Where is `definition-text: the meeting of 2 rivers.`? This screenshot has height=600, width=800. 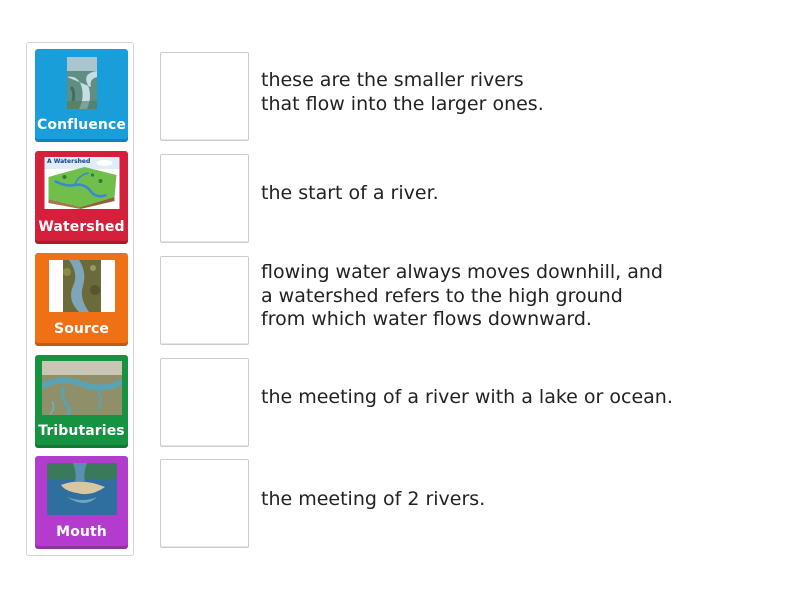
definition-text: the meeting of 2 rivers. is located at coordinates (373, 499).